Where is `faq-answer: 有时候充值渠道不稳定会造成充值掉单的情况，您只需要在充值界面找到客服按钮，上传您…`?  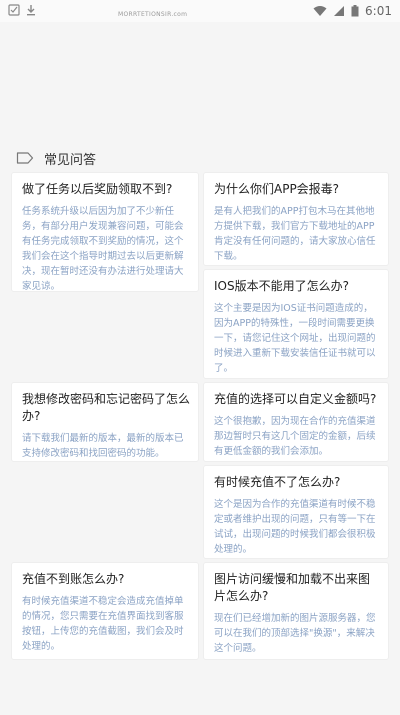 faq-answer: 有时候充值渠道不稳定会造成充值掉单的情况，您只需要在充值界面找到客服按钮，上传您… is located at coordinates (103, 624).